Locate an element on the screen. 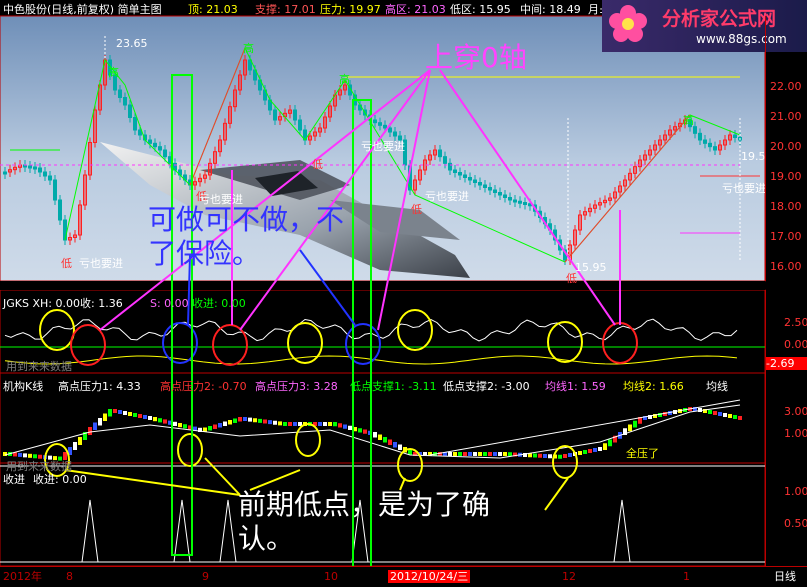 The height and width of the screenshot is (587, 807). price-tick: 18.00 is located at coordinates (786, 206).